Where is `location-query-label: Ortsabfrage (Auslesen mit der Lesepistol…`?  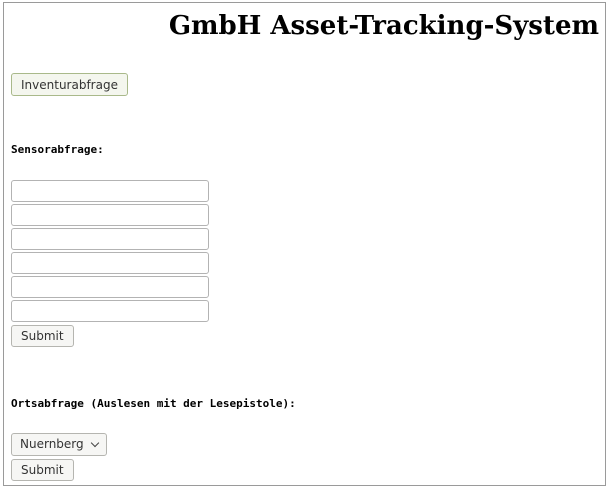
location-query-label: Ortsabfrage (Auslesen mit der Lesepistol… is located at coordinates (153, 403).